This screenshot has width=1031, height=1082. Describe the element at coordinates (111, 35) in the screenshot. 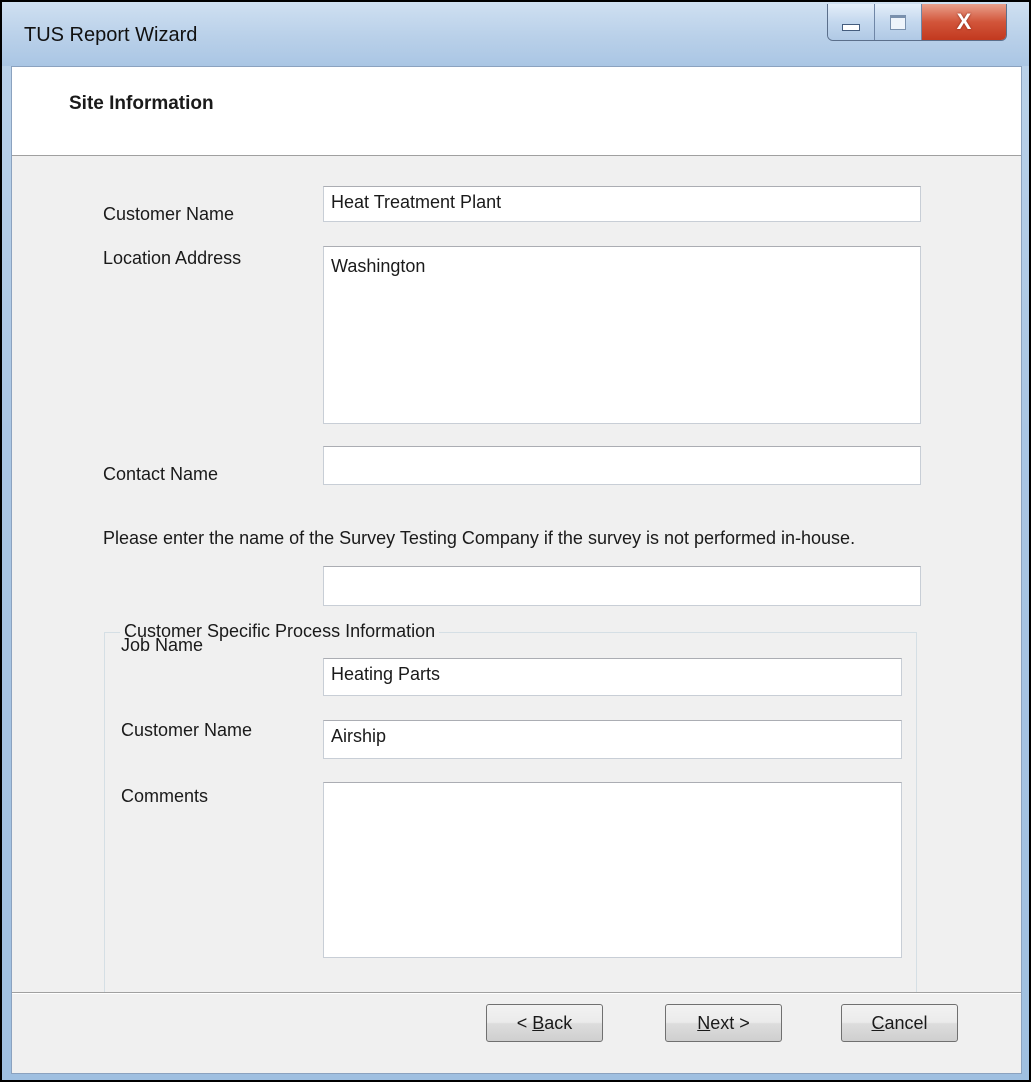

I see `window-title: TUS Report Wizard` at that location.